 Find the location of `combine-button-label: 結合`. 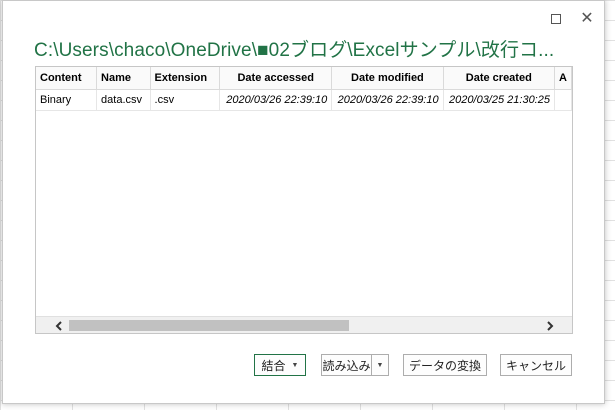

combine-button-label: 結合 is located at coordinates (273, 365).